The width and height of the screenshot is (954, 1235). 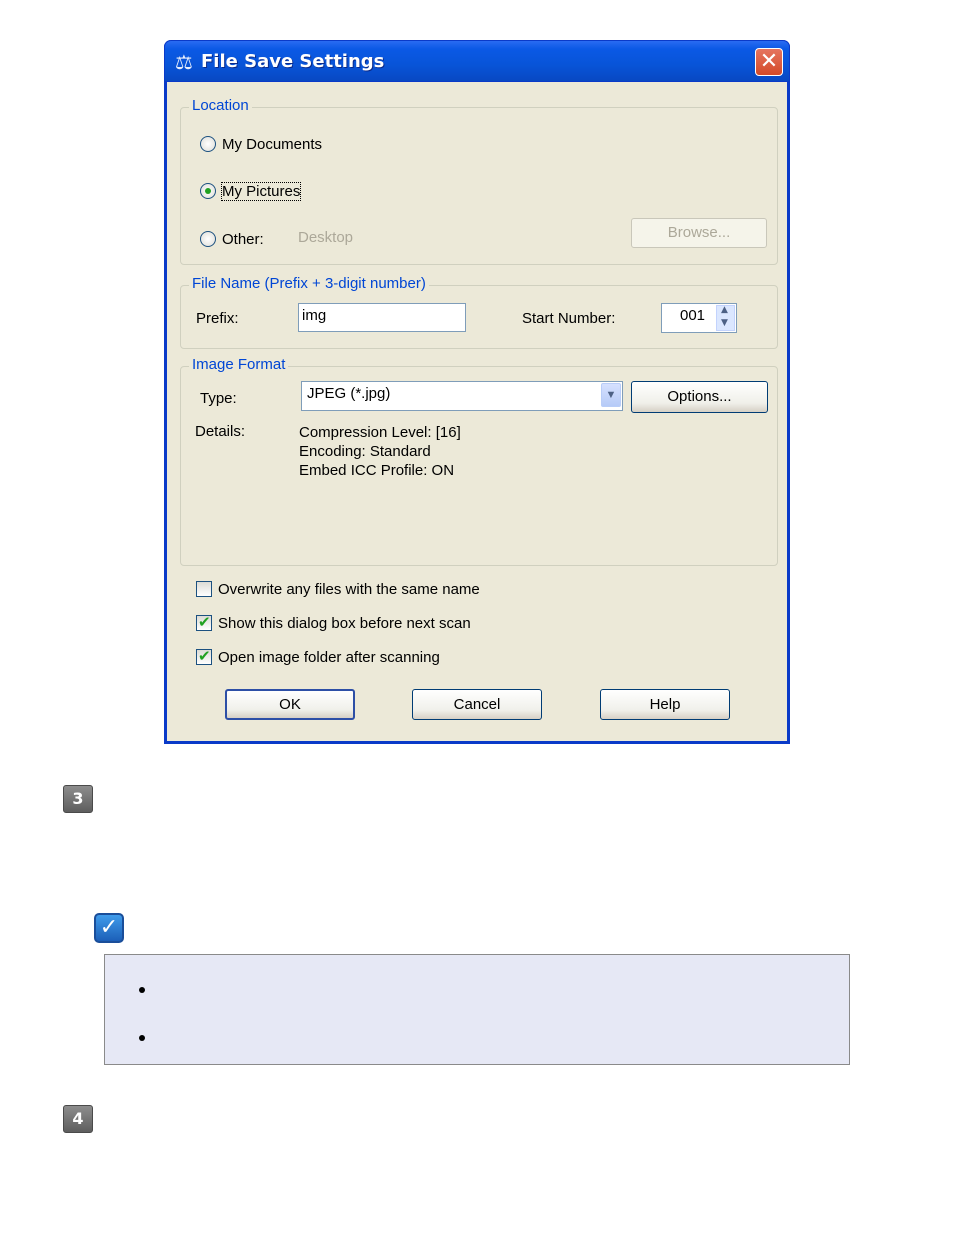 I want to click on show-dialog-label: Show this dialog box before next scan, so click(x=344, y=623).